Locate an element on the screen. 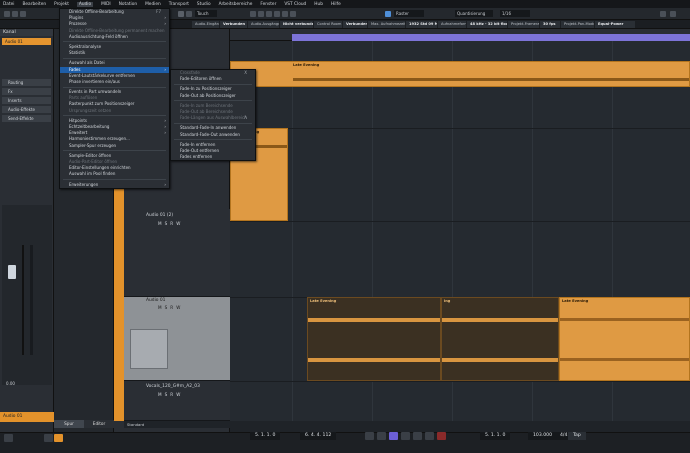  inspector-section-fx: Fx is located at coordinates (26, 91).